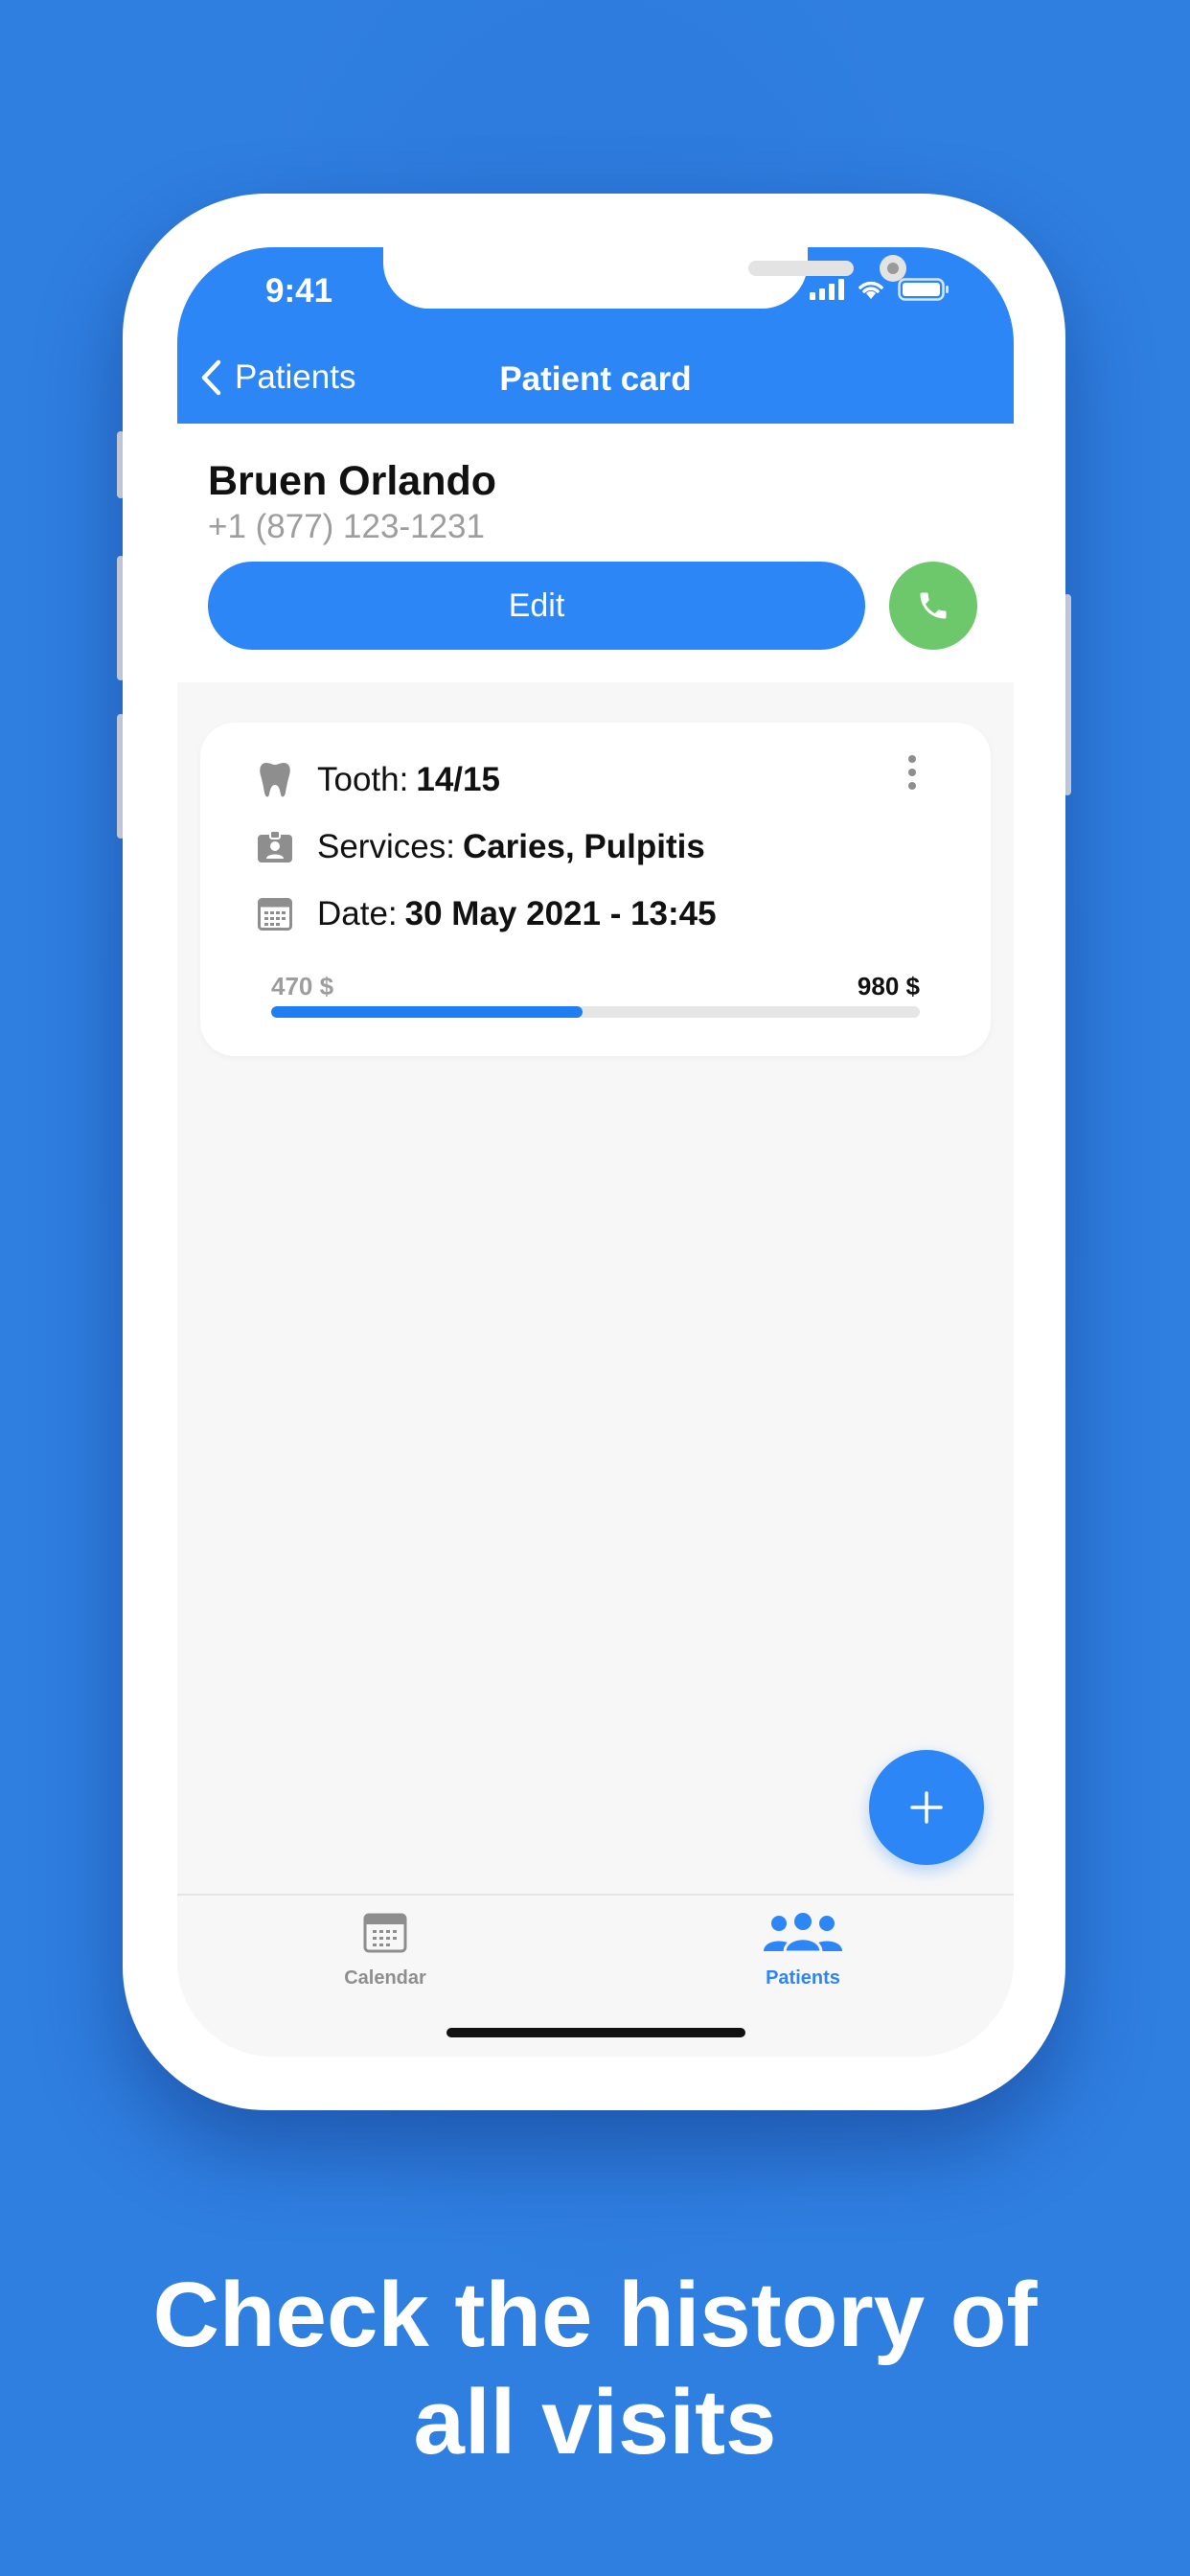  Describe the element at coordinates (595, 1012) in the screenshot. I see `payment-progress-bar` at that location.